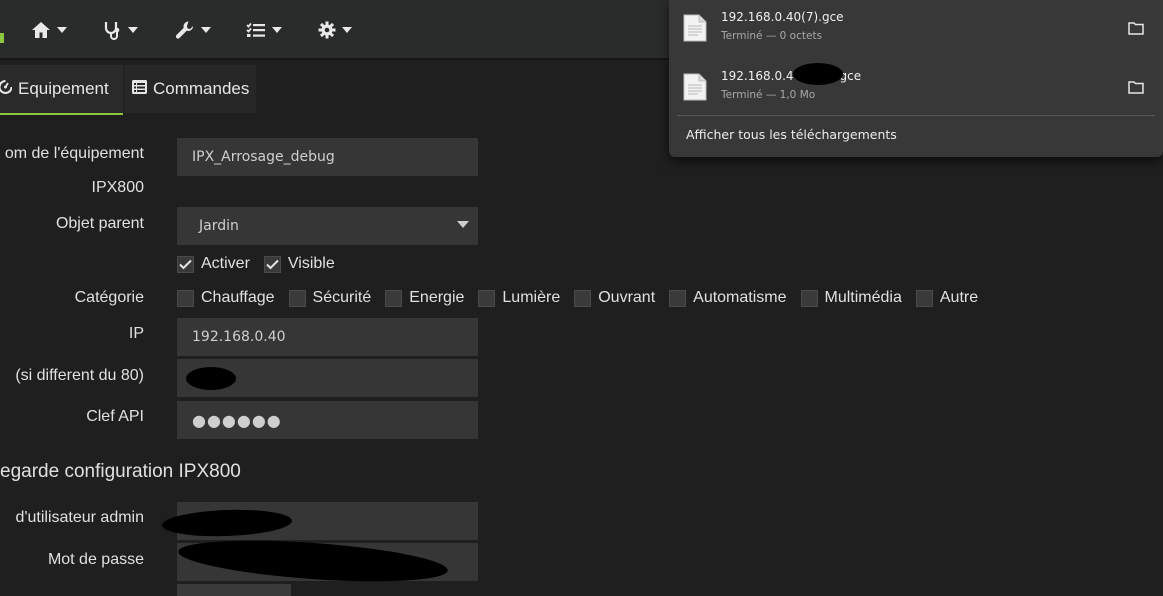 Image resolution: width=1163 pixels, height=596 pixels. I want to click on home-icon, so click(41, 30).